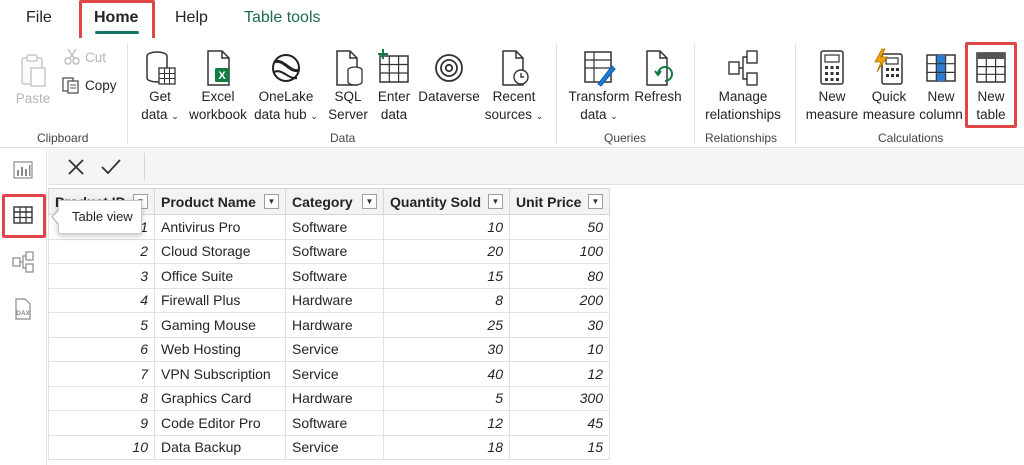 The height and width of the screenshot is (465, 1024). I want to click on table-cell: Office Suite, so click(220, 276).